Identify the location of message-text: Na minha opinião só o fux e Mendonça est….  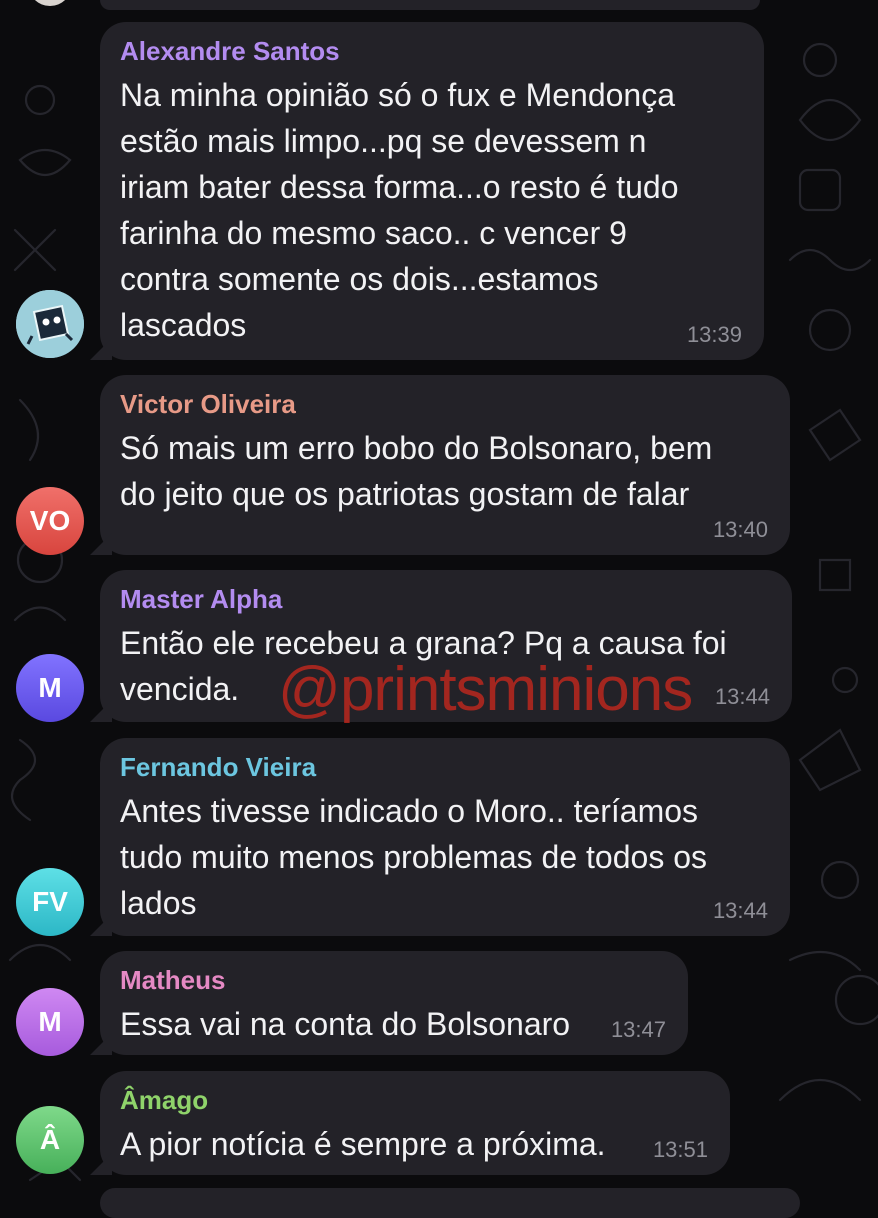
(399, 210).